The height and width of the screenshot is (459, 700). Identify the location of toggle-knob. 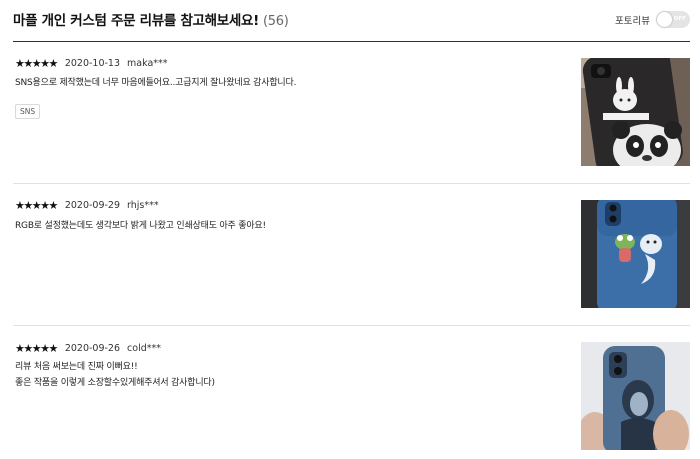
(664, 19).